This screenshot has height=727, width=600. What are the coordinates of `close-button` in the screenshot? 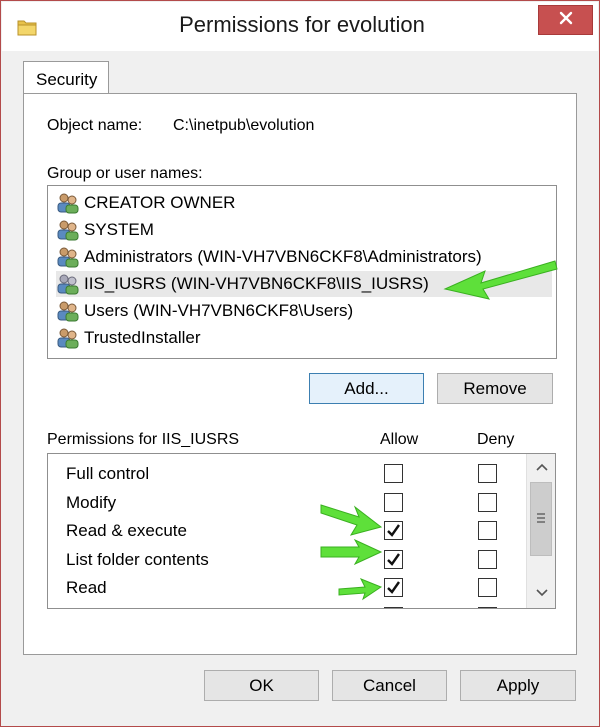 It's located at (565, 20).